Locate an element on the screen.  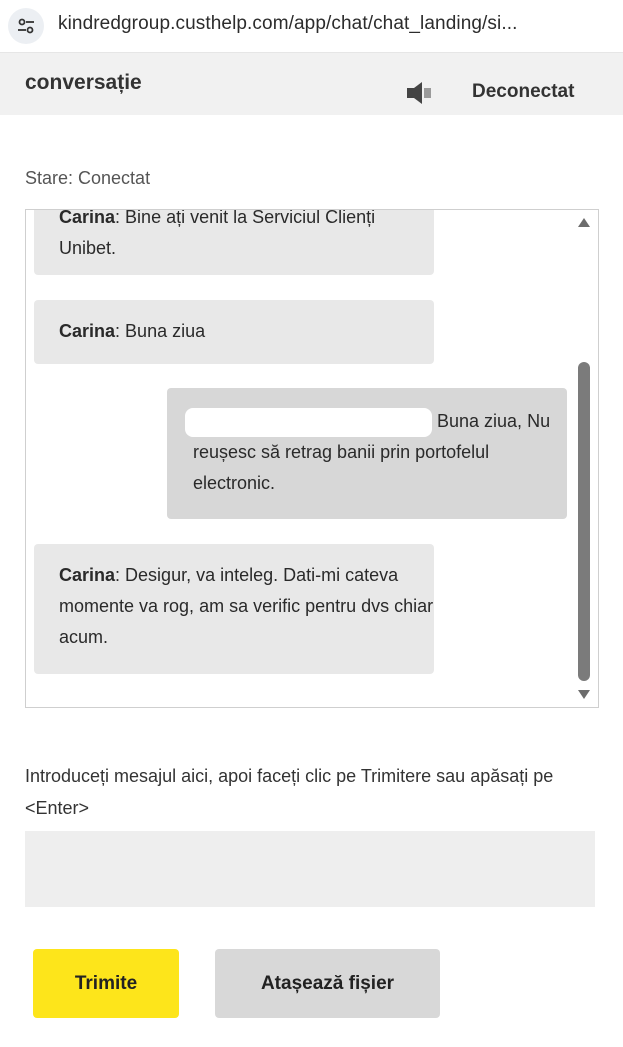
scrollbar-thumb is located at coordinates (584, 521).